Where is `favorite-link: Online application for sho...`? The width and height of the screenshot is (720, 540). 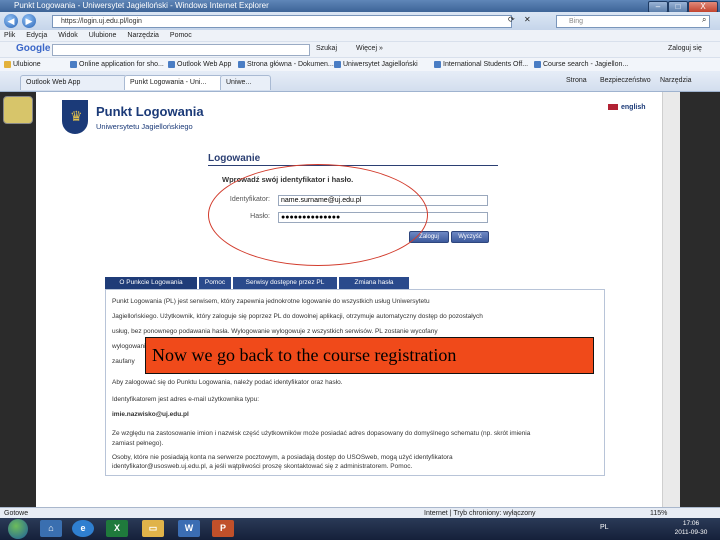 favorite-link: Online application for sho... is located at coordinates (117, 65).